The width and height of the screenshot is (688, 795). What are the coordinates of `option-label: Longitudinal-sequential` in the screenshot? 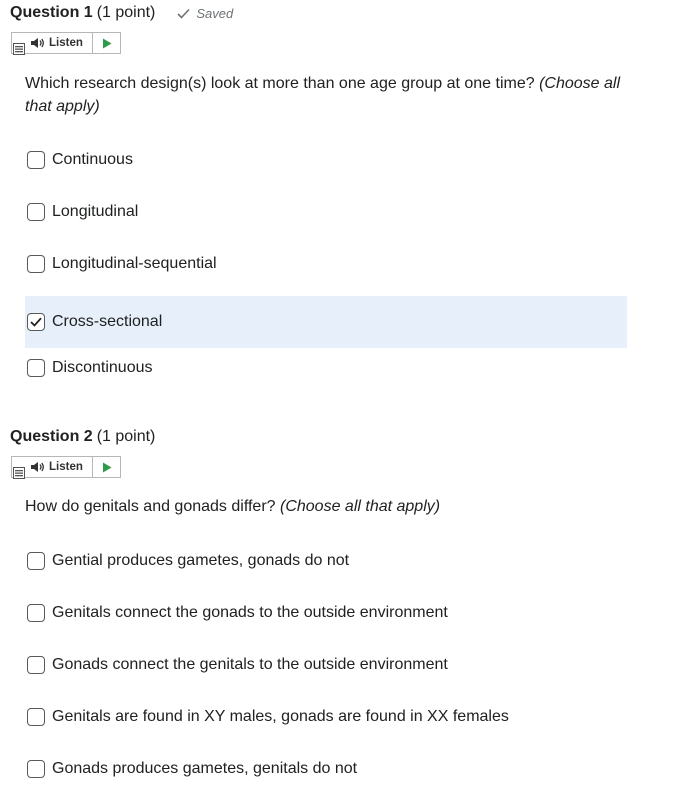 It's located at (134, 263).